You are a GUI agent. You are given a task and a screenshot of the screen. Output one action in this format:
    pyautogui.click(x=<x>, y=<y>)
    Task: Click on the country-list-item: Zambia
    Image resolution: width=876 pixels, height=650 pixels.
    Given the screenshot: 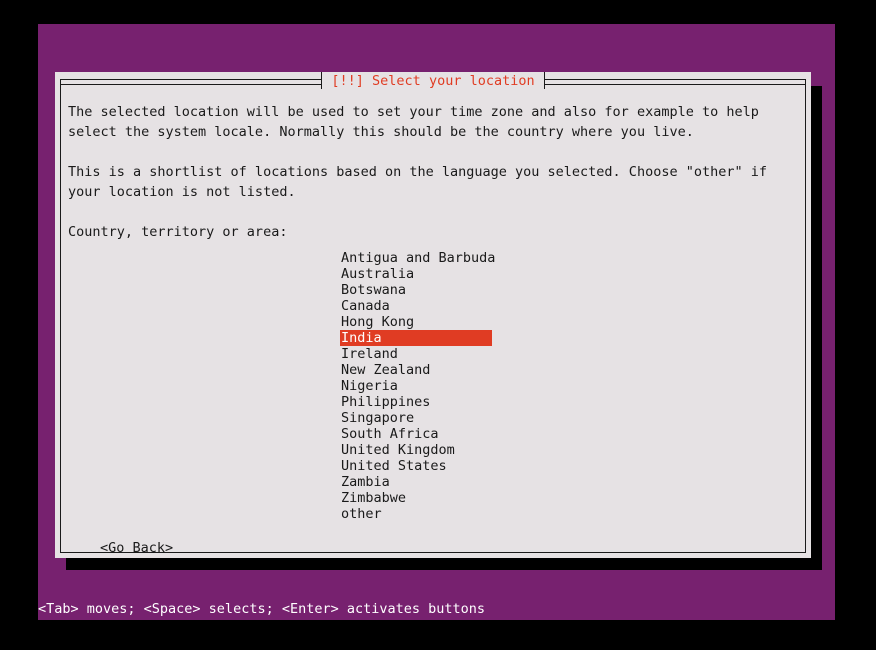 What is the action you would take?
    pyautogui.click(x=416, y=482)
    